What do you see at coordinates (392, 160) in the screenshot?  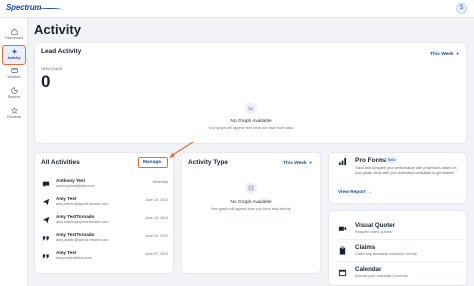 I see `beta-badge: Beta` at bounding box center [392, 160].